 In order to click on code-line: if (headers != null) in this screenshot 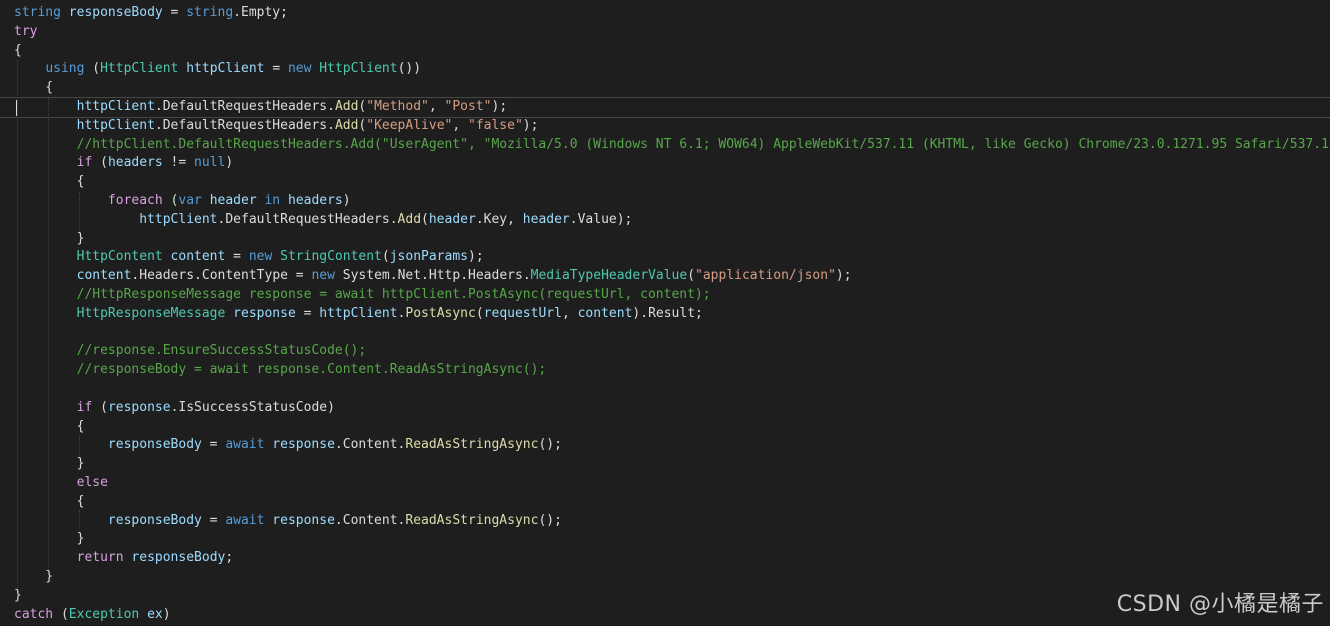, I will do `click(672, 163)`.